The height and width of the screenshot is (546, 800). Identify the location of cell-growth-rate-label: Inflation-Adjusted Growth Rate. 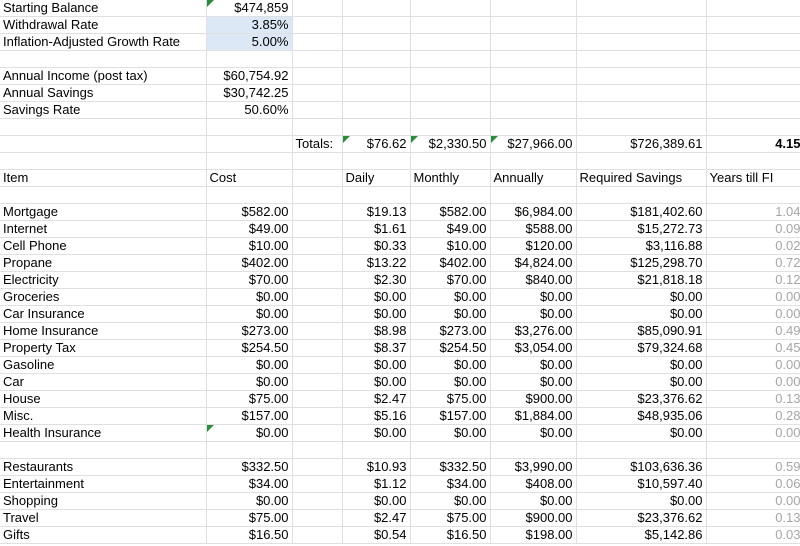
(103, 42).